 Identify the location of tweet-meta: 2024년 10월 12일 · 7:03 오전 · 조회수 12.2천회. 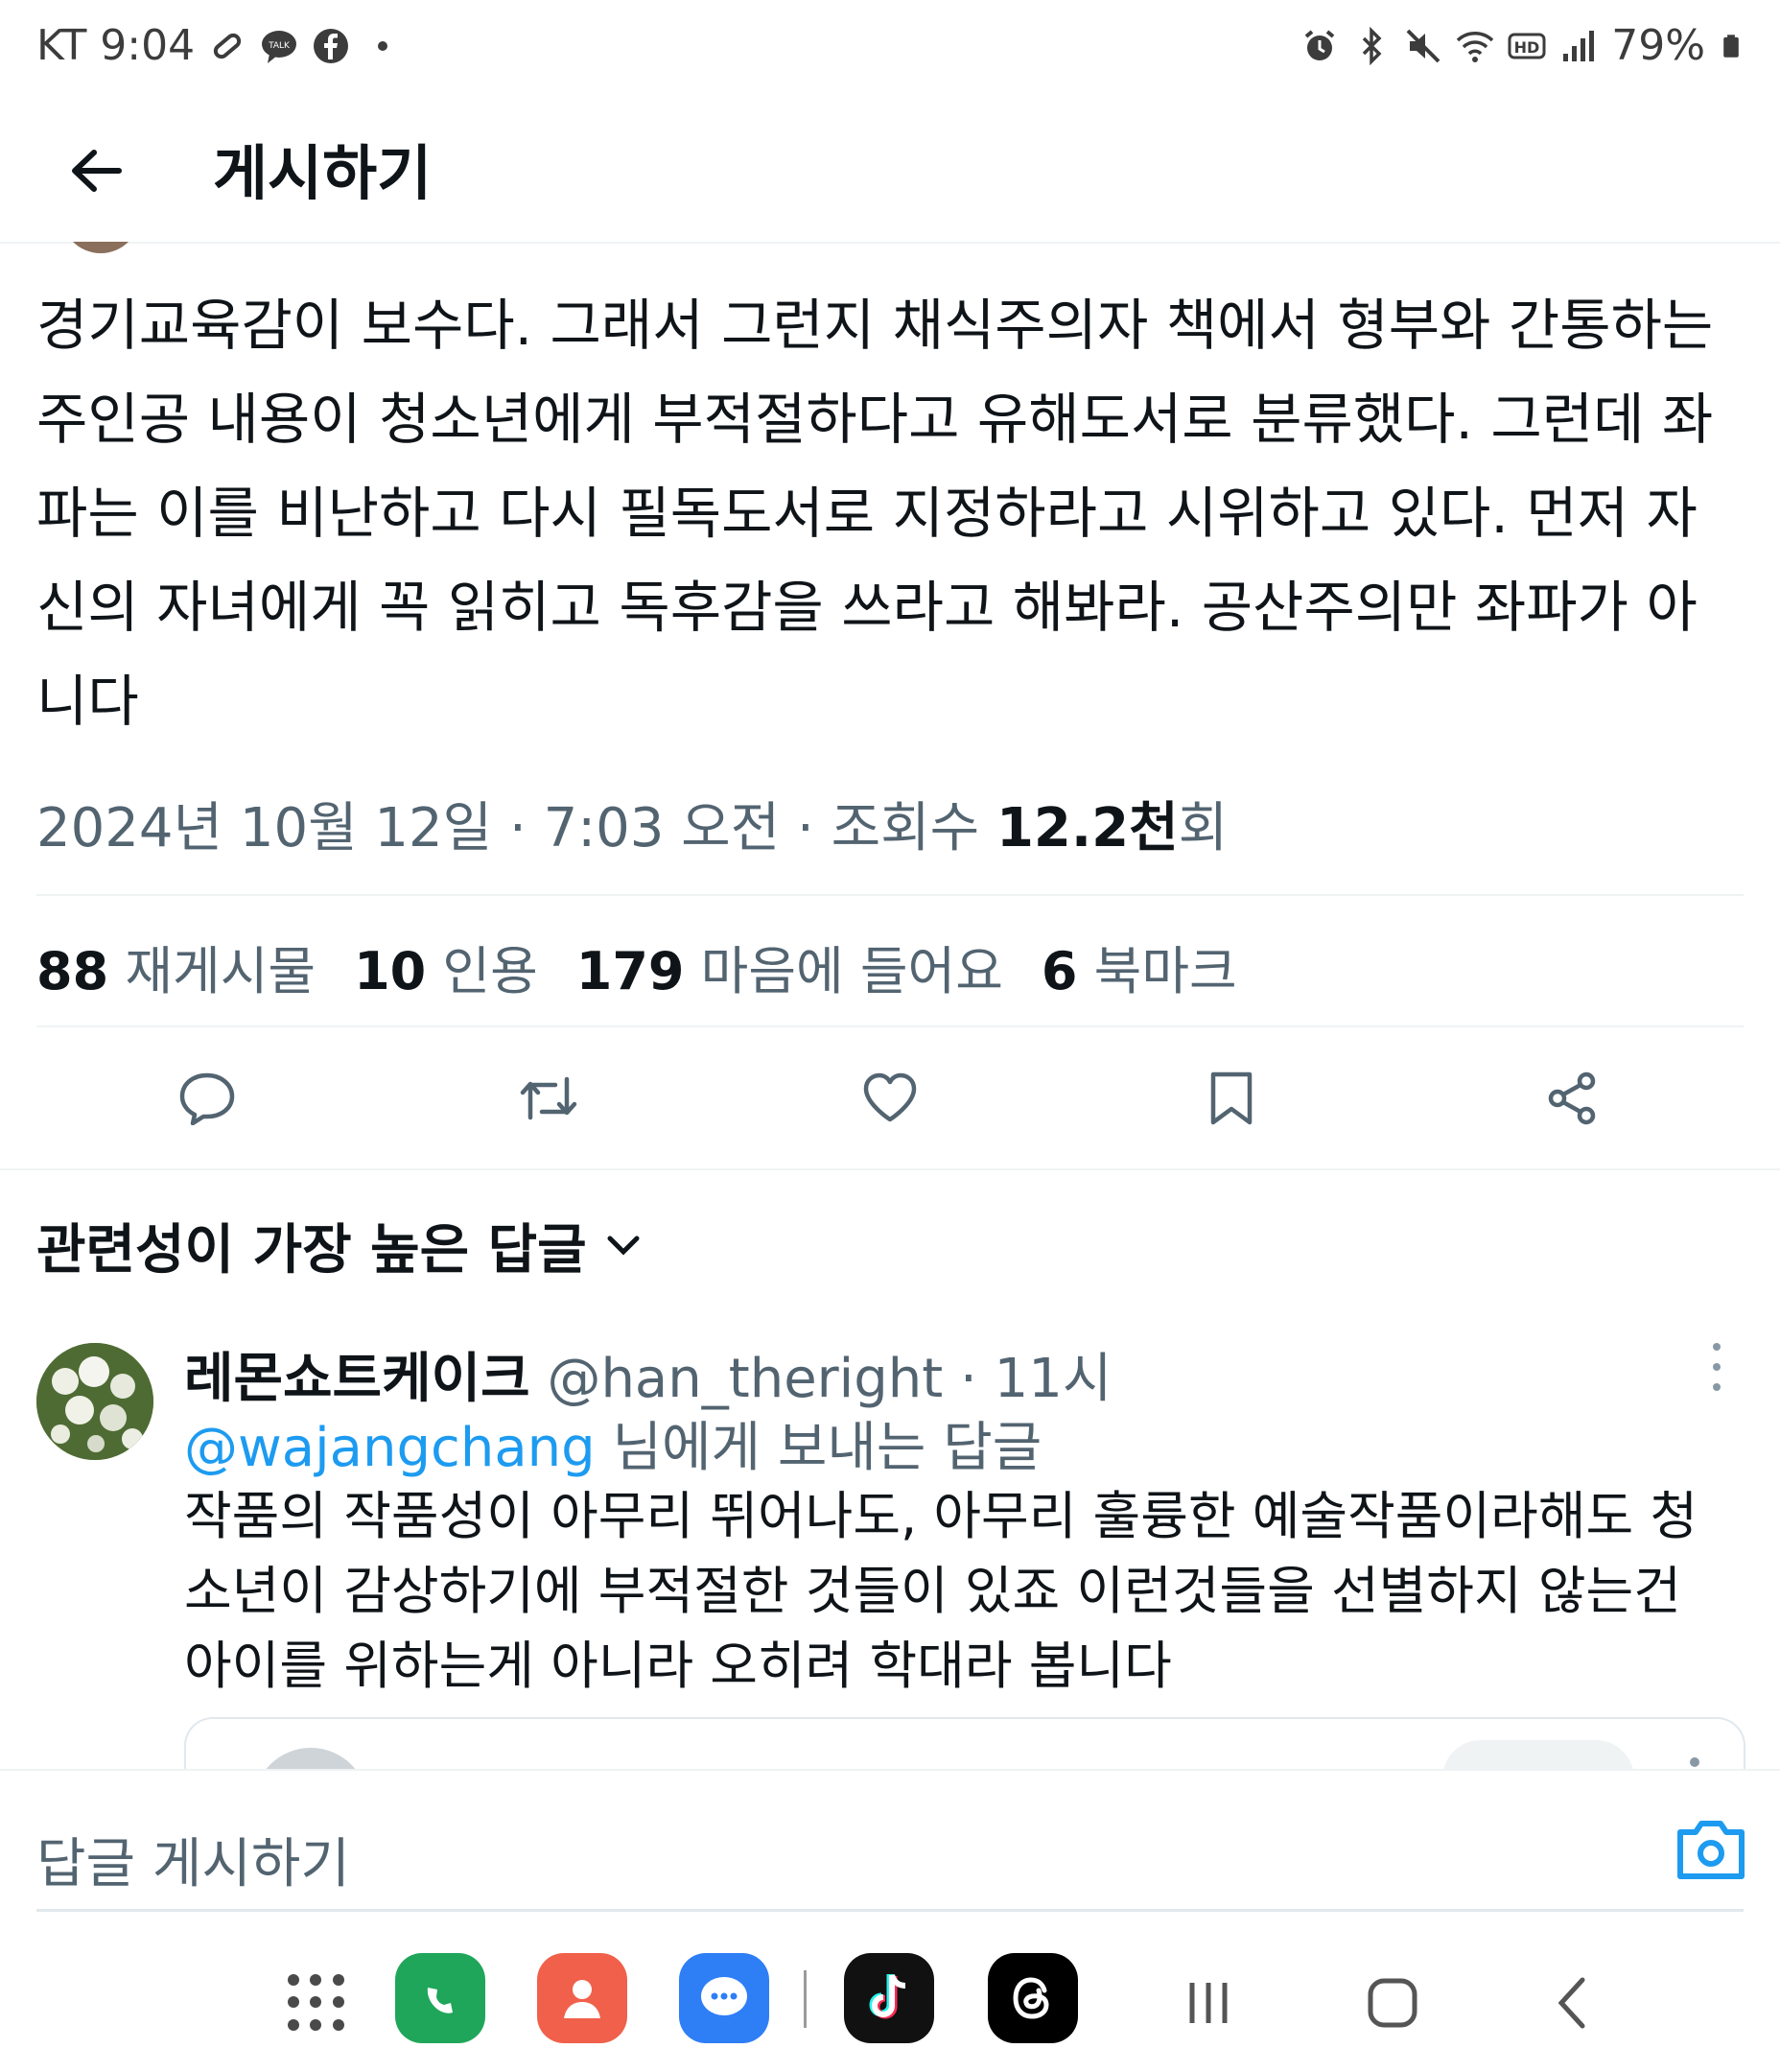
(632, 823).